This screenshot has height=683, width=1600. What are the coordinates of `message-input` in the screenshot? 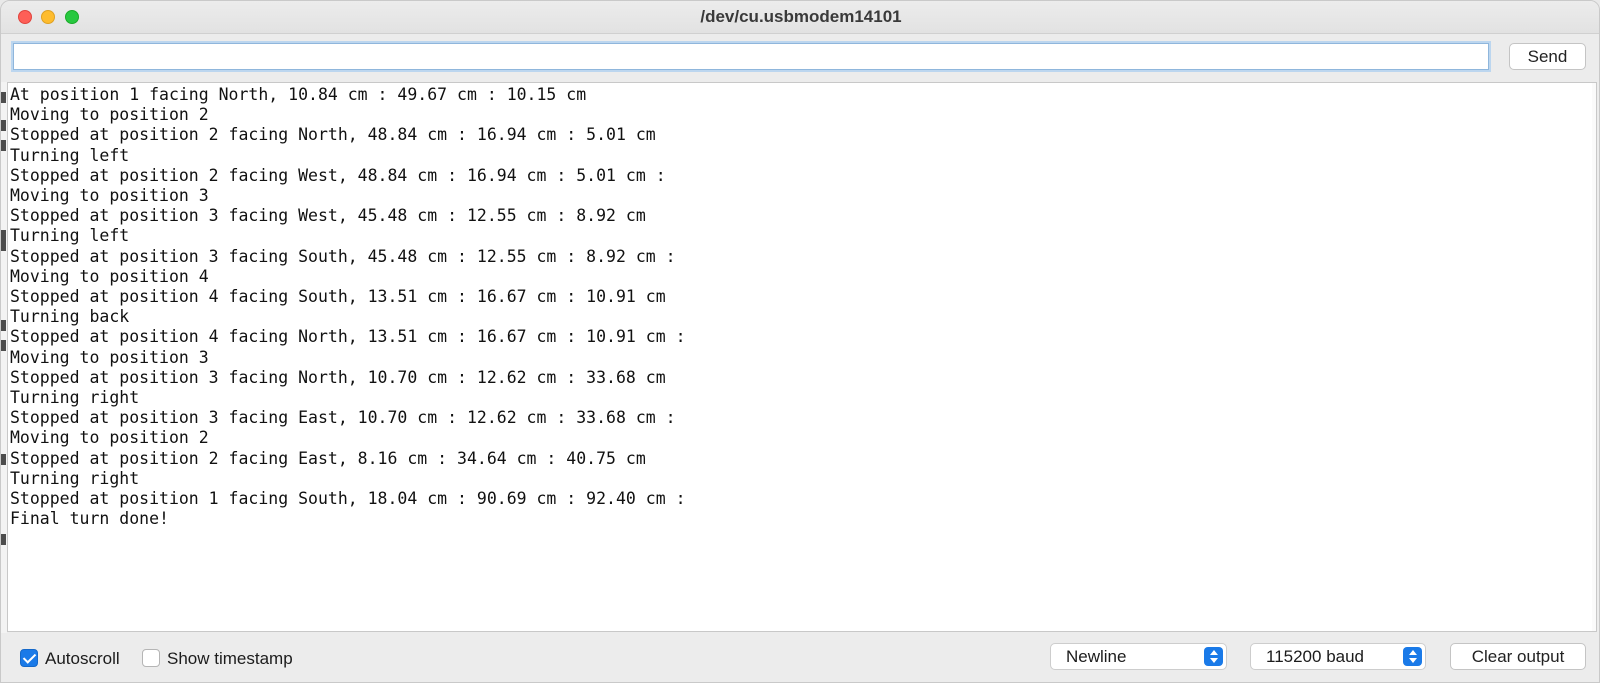 It's located at (751, 56).